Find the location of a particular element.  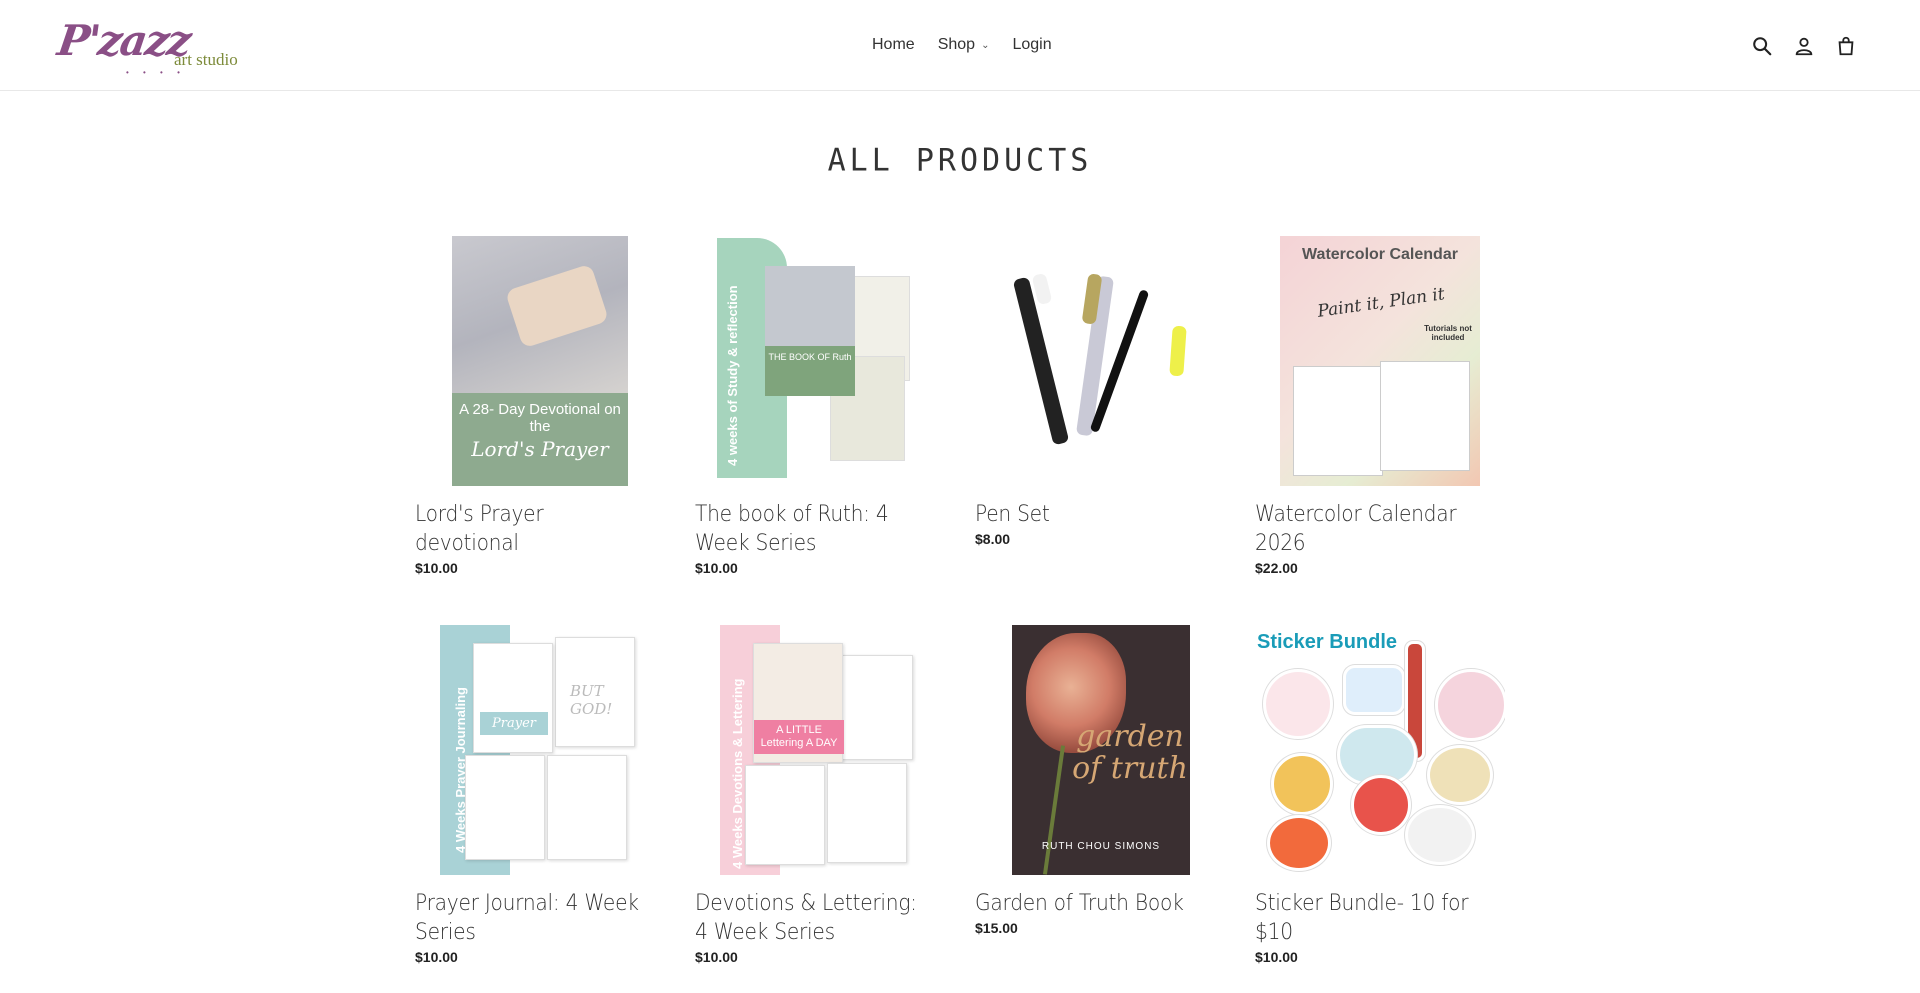

site-logo: P'zazz art studio • • • • is located at coordinates (146, 47).